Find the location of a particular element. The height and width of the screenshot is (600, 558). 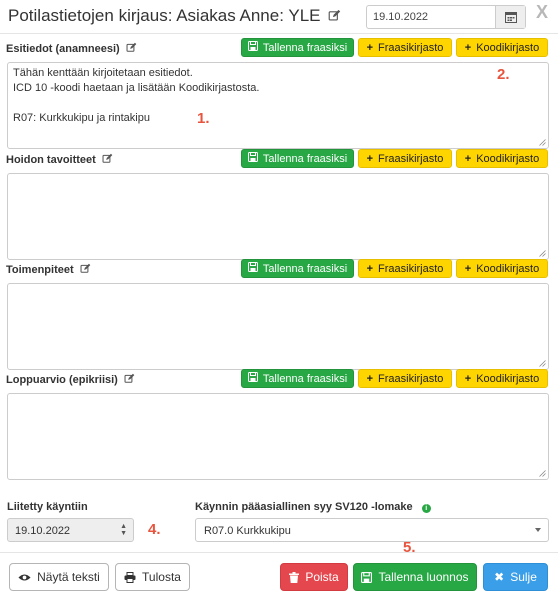

close-button: ✖ Sulje is located at coordinates (515, 577).